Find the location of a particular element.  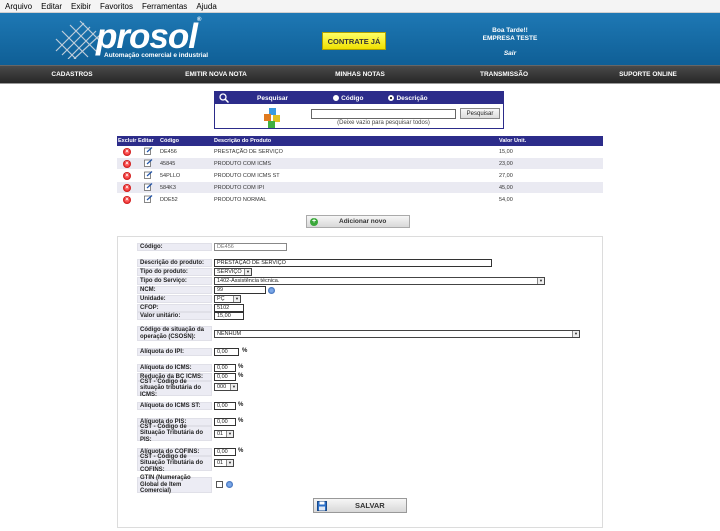

label-csosn: Código de situação da operação (CSOSN): is located at coordinates (174, 333).